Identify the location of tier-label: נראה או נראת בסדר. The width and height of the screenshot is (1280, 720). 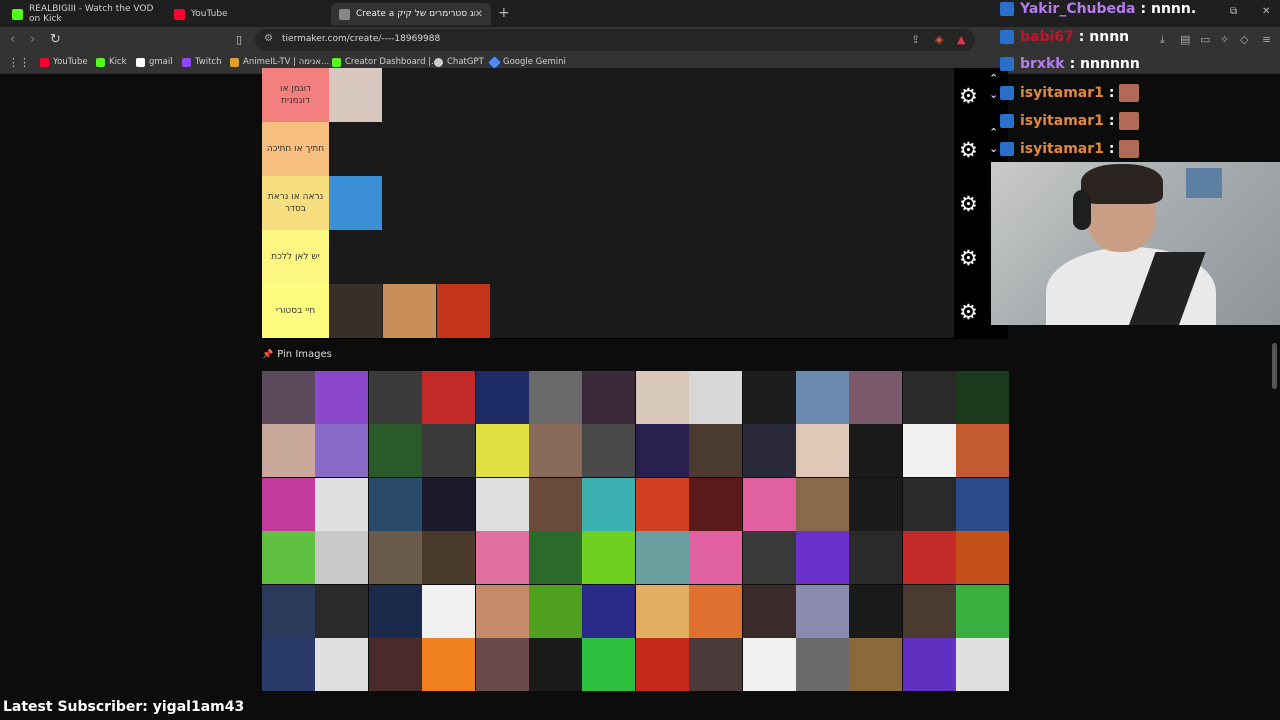
(295, 203).